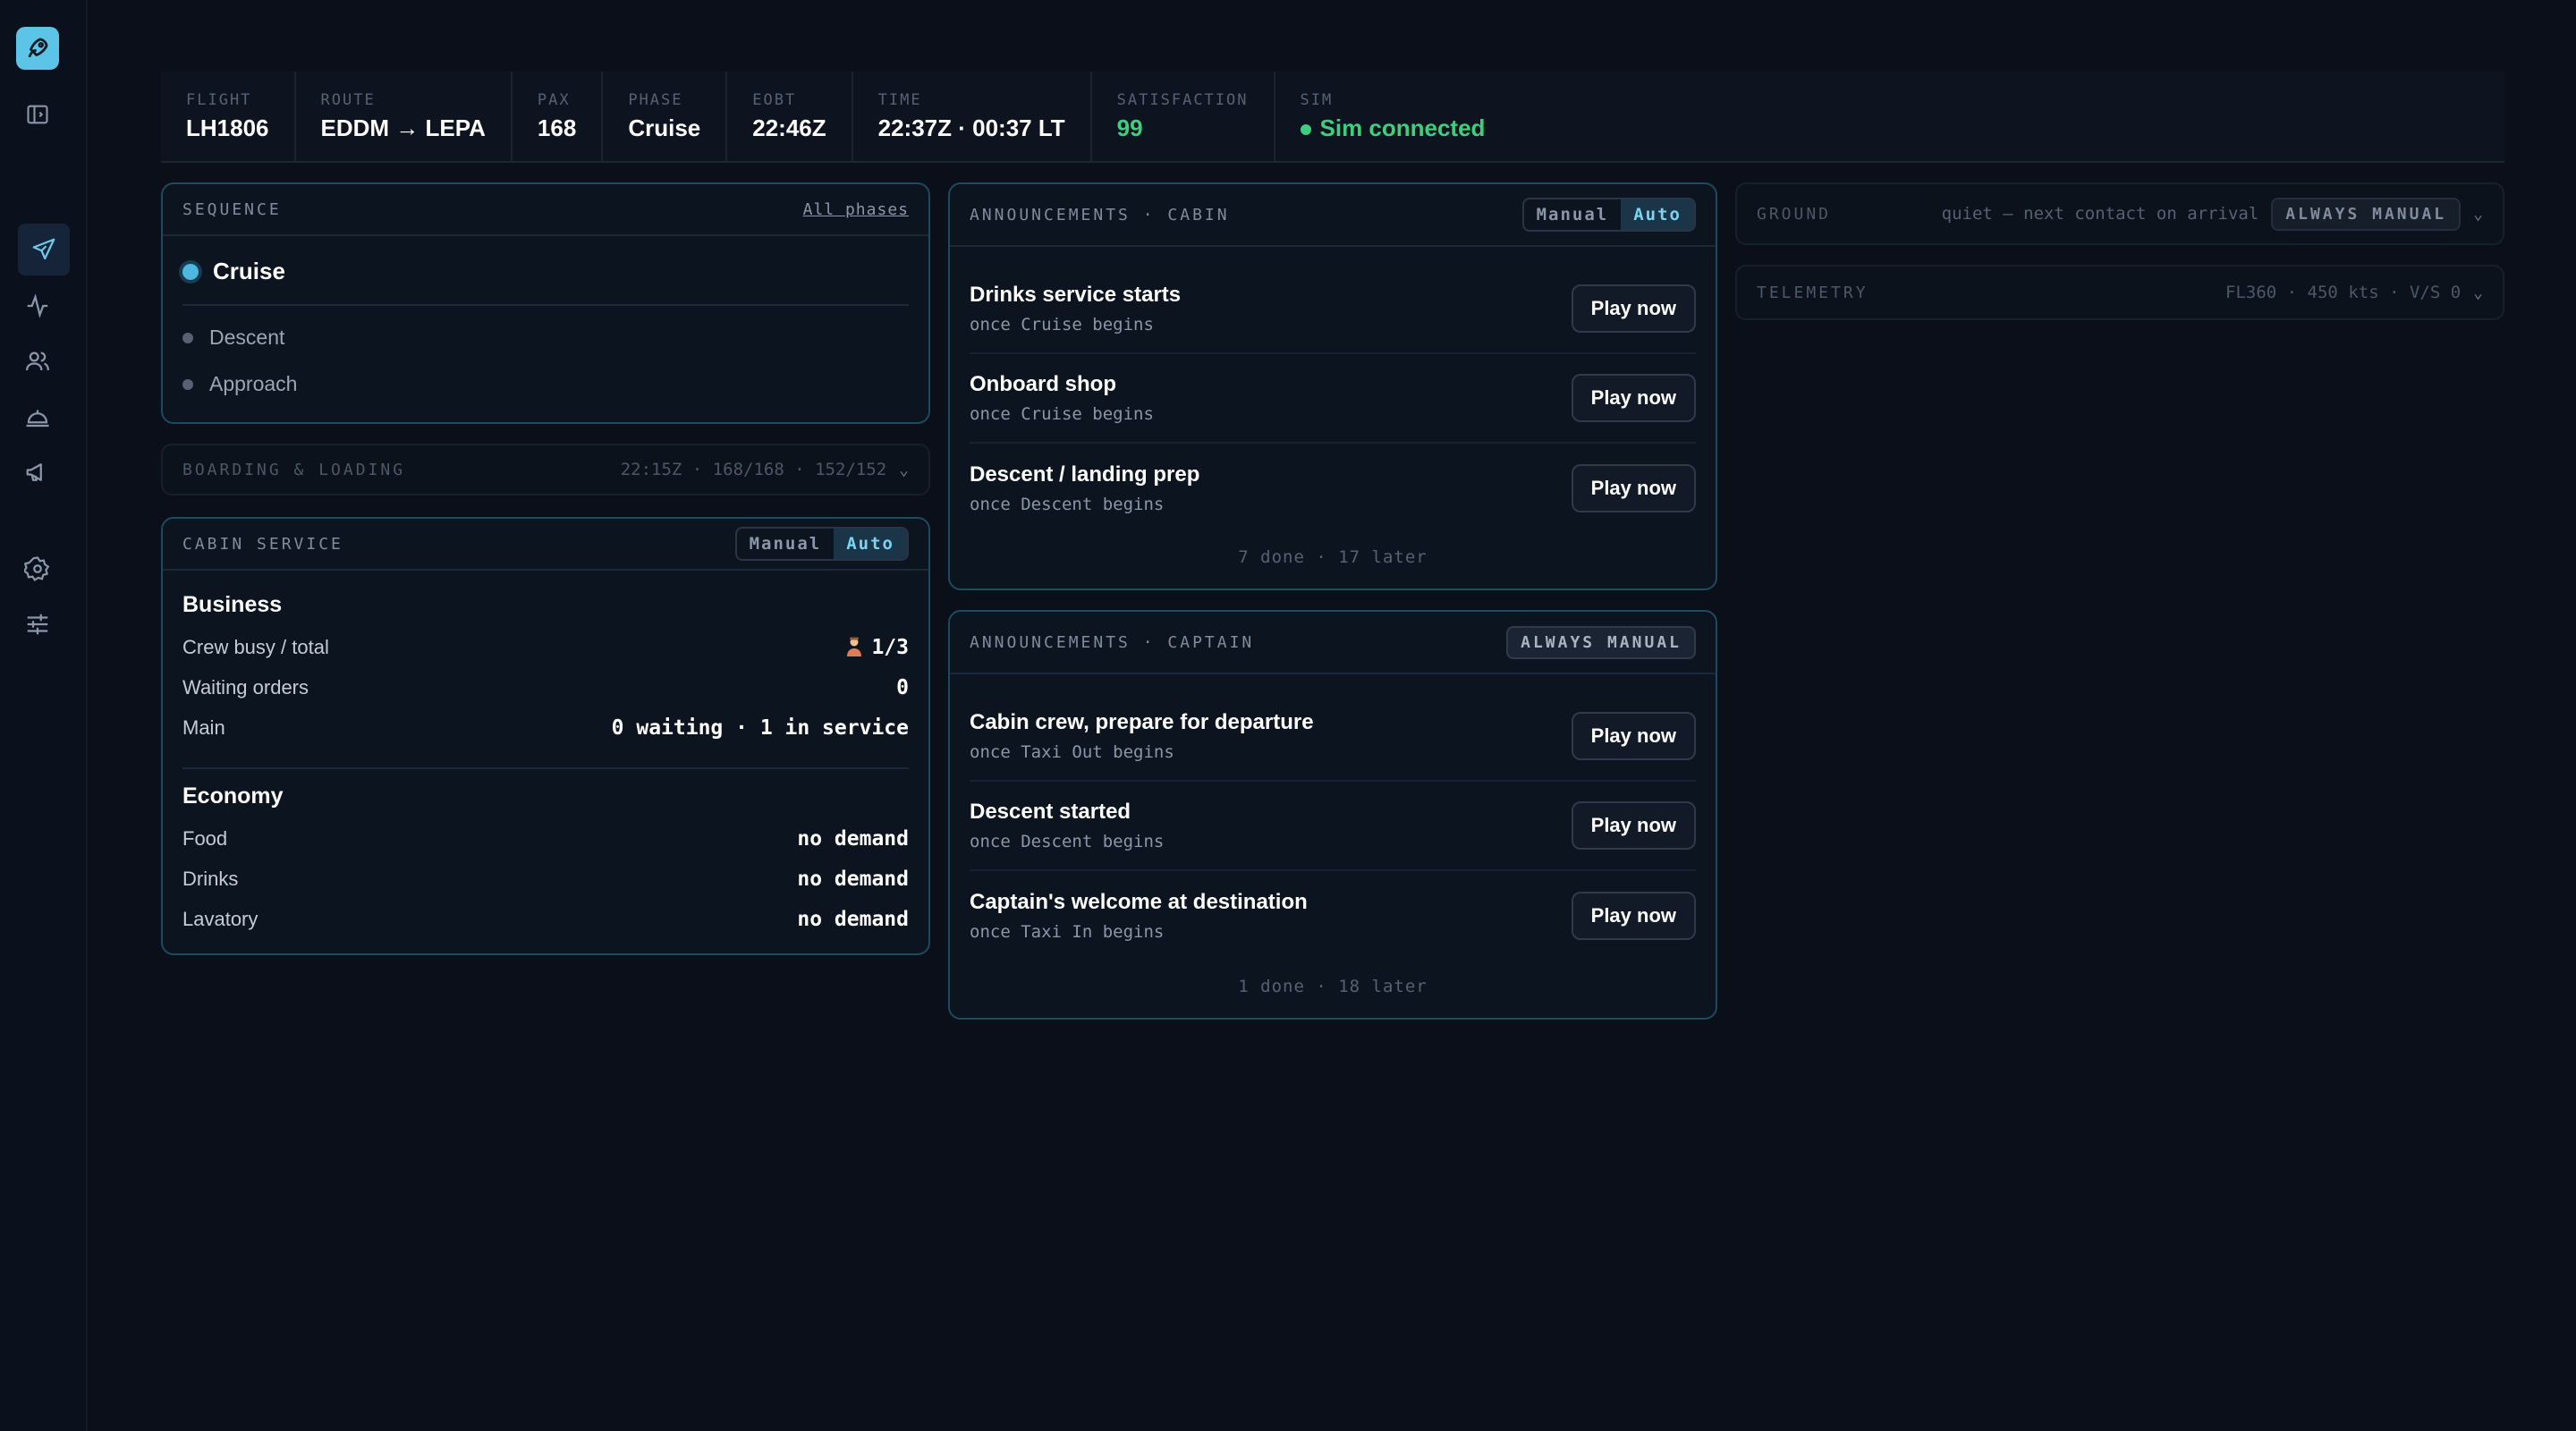  I want to click on stat-route: ROUTE EDDM → LEPA, so click(404, 117).